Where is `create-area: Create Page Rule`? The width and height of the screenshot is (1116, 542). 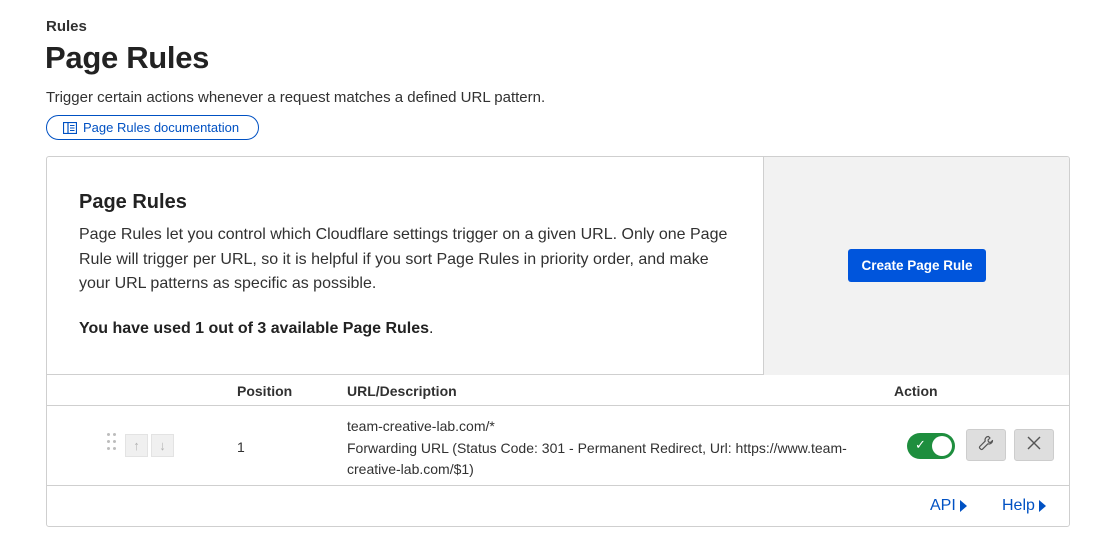
create-area: Create Page Rule is located at coordinates (916, 266).